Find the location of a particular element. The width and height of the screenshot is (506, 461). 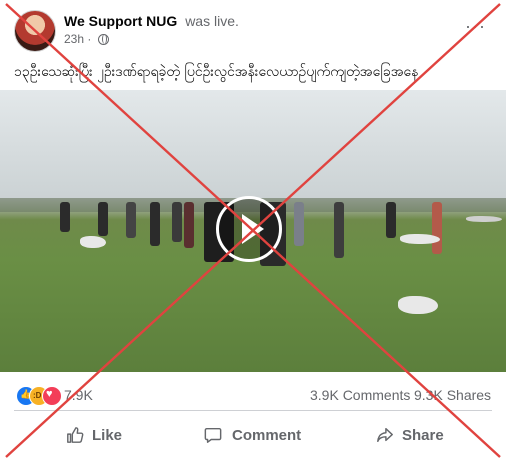

share-label: Share is located at coordinates (423, 435).